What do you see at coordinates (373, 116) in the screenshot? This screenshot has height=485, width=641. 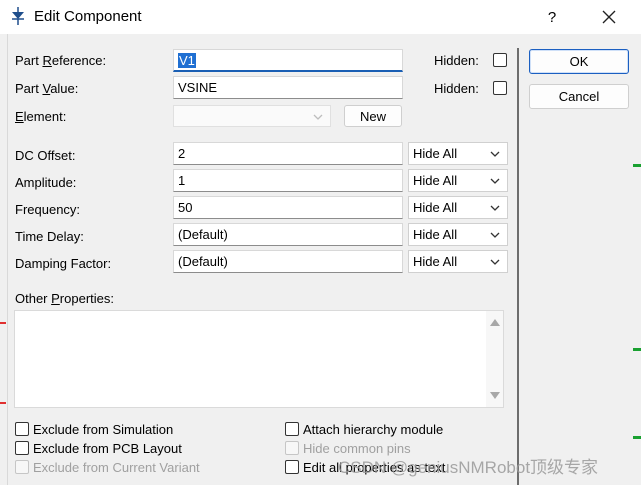 I see `new-element-button: New` at bounding box center [373, 116].